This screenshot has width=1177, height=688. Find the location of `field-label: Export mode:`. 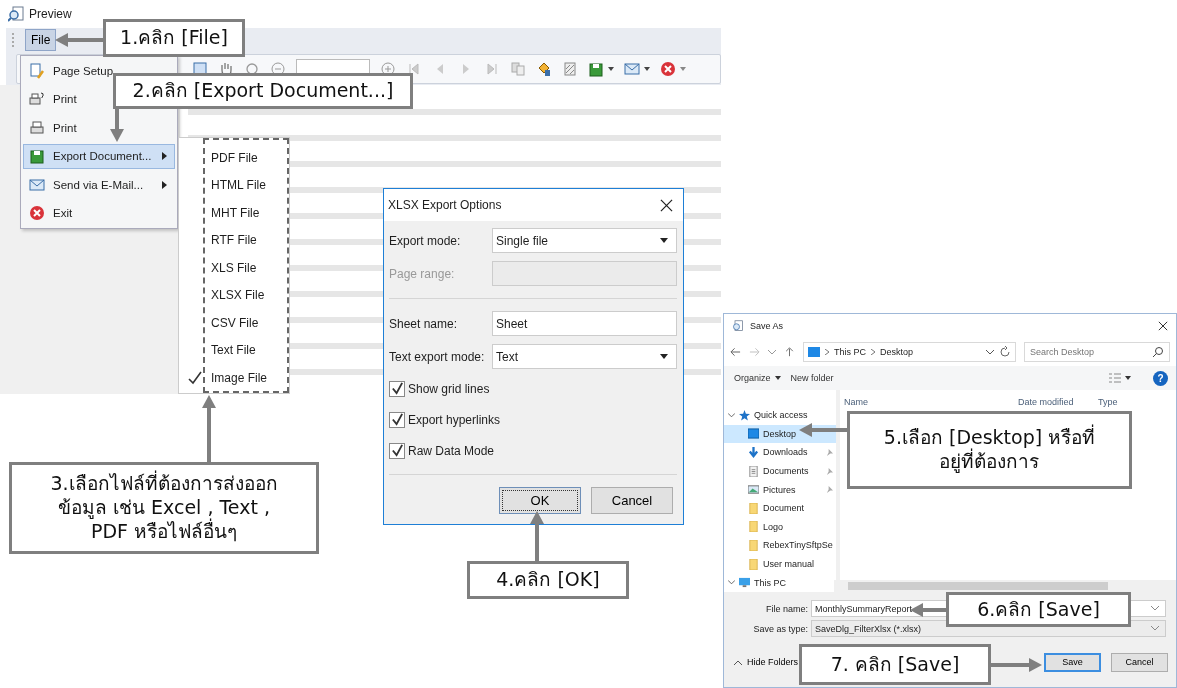

field-label: Export mode: is located at coordinates (425, 240).